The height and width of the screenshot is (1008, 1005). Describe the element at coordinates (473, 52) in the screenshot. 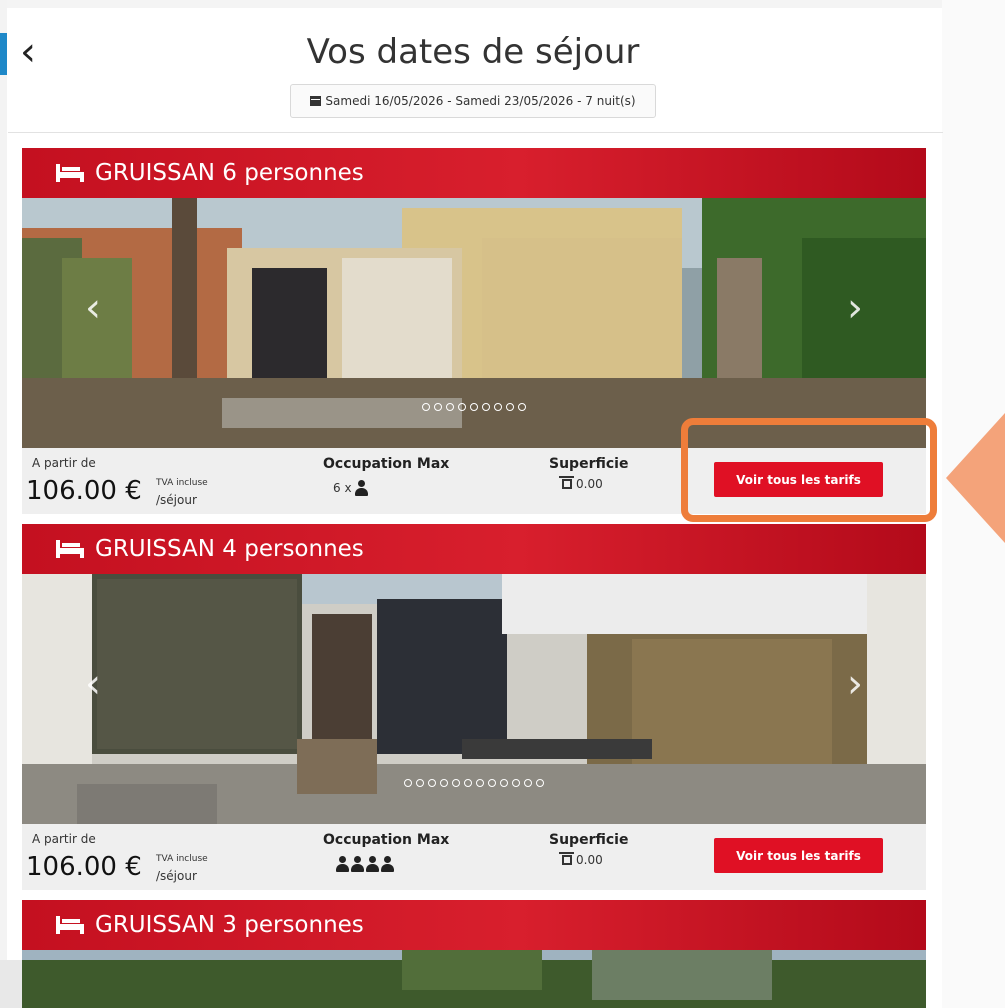

I see `page-title: Vos dates de séjour` at that location.